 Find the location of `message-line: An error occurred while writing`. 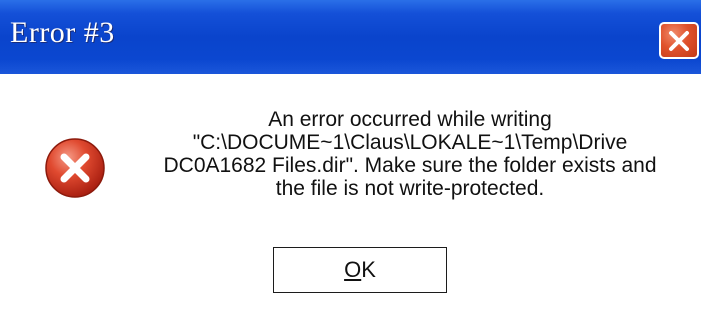

message-line: An error occurred while writing is located at coordinates (410, 119).